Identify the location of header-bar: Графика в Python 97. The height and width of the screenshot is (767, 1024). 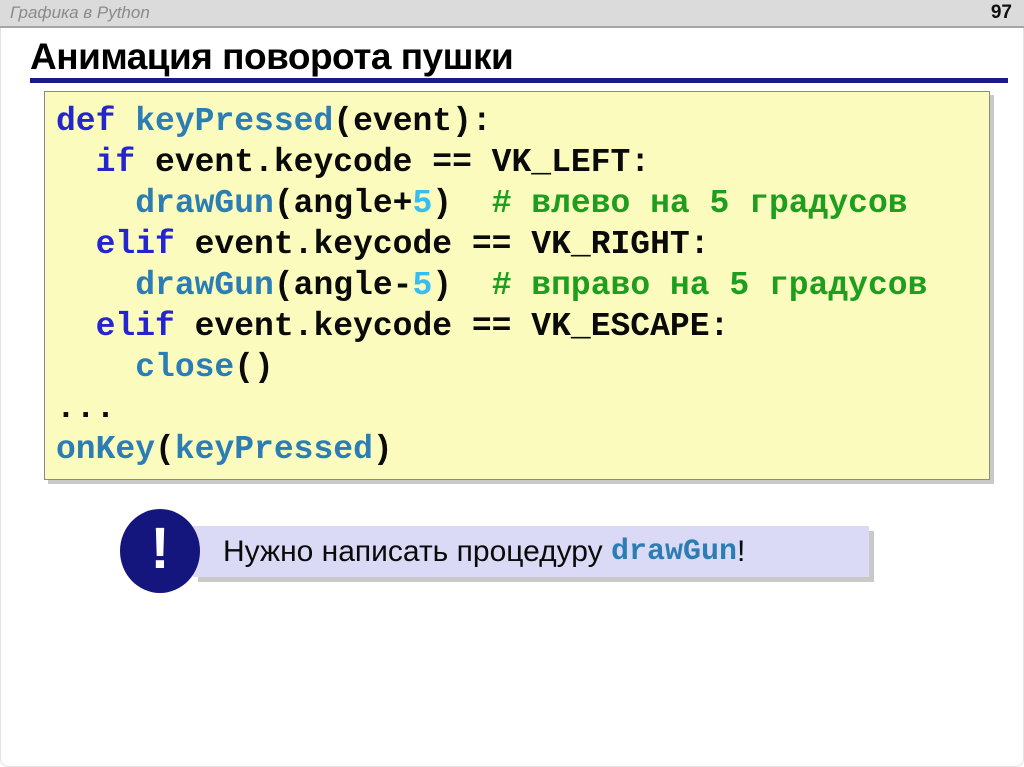
(512, 14).